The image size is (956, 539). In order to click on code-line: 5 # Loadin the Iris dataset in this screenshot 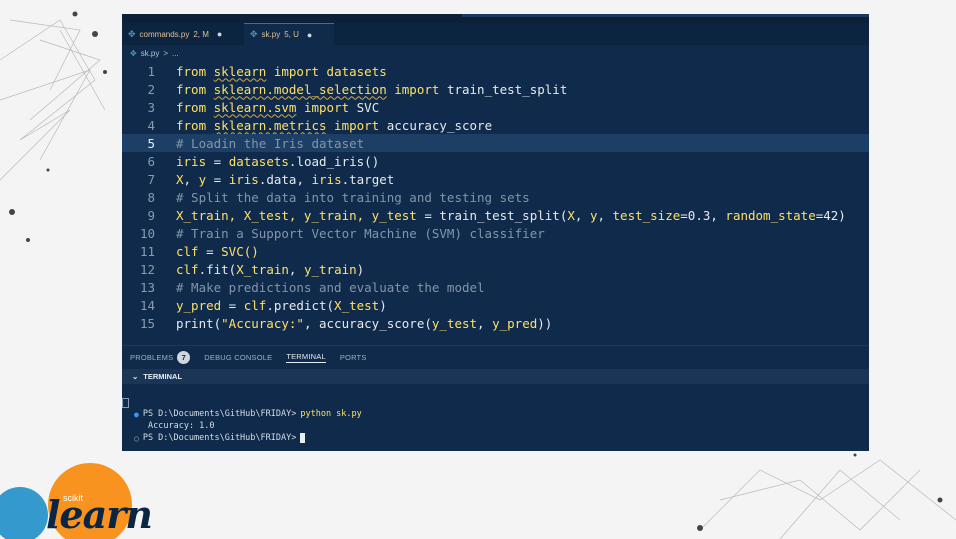, I will do `click(495, 143)`.